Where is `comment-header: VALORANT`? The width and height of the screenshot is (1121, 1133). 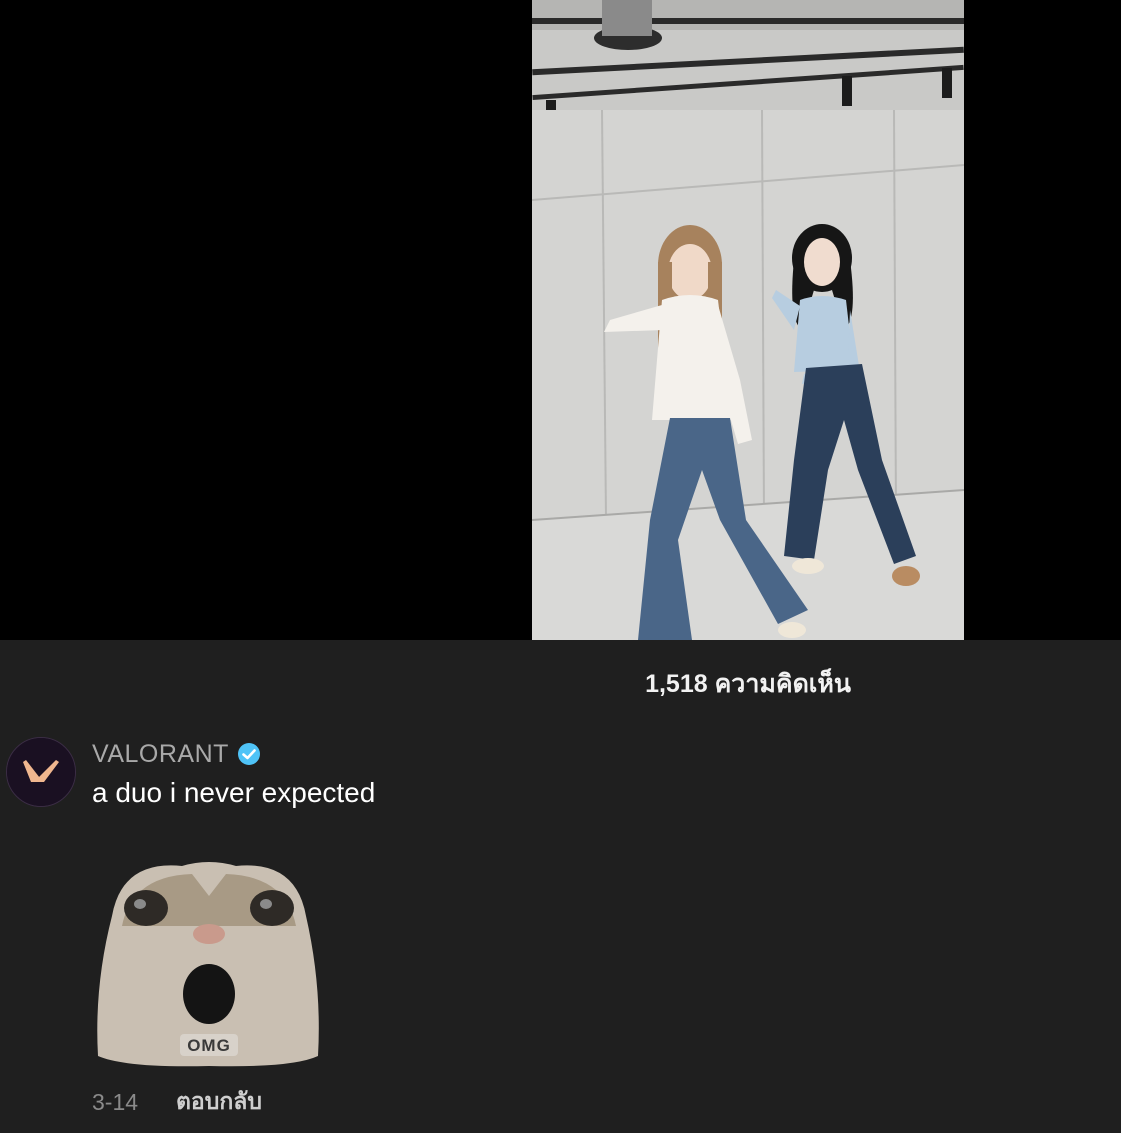
comment-header: VALORANT is located at coordinates (176, 754).